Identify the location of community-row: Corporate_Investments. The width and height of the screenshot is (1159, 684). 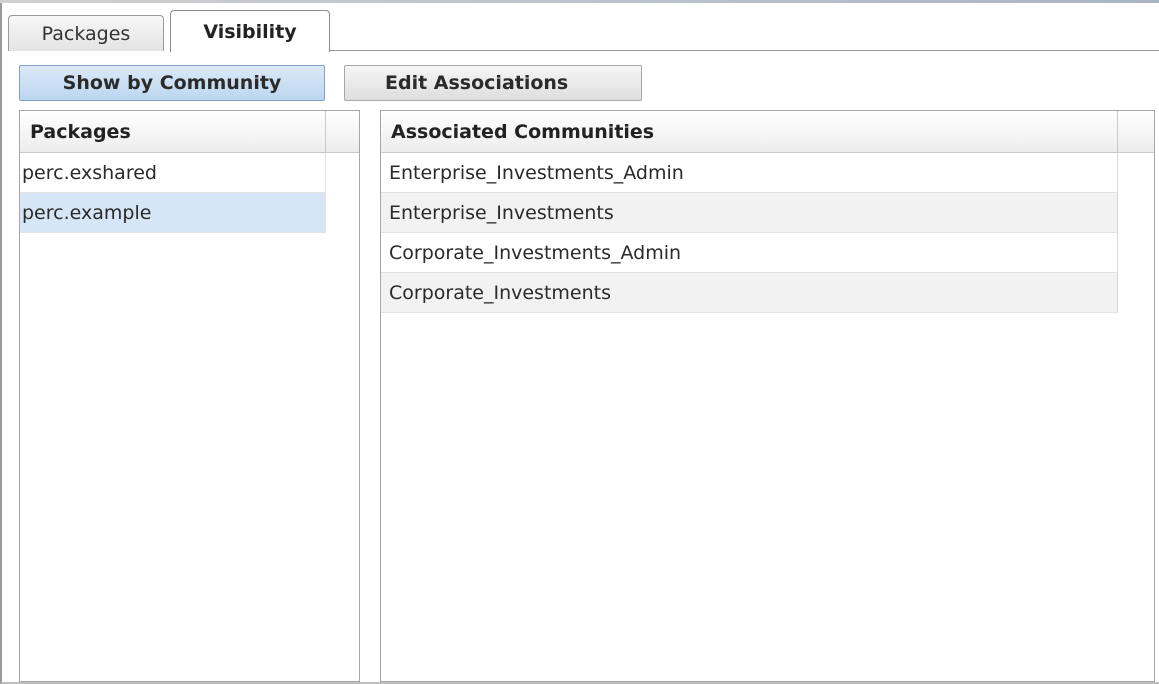
(749, 293).